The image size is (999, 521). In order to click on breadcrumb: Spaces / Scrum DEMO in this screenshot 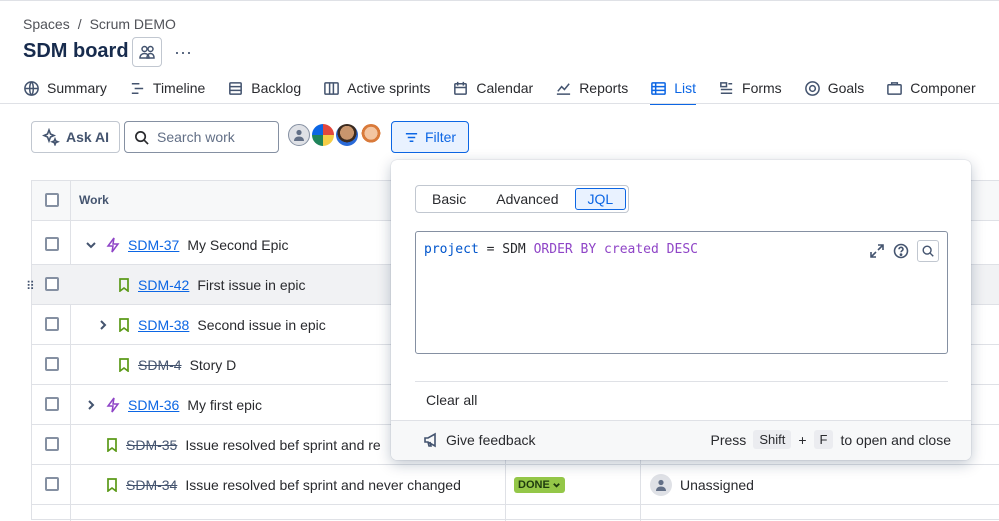, I will do `click(99, 24)`.